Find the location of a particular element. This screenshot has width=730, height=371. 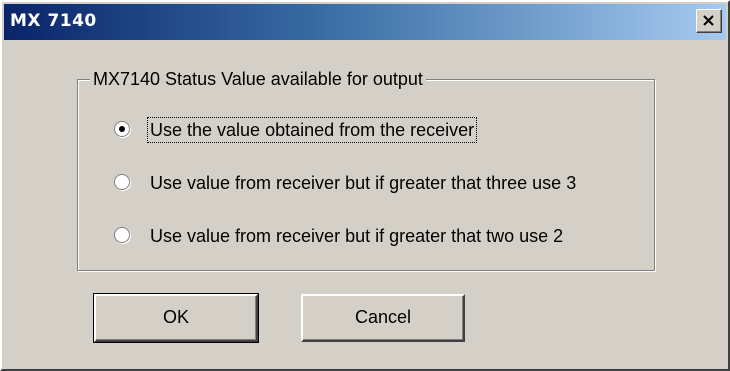

groupbox-legend: MX7140 Status Value available for output is located at coordinates (258, 79).